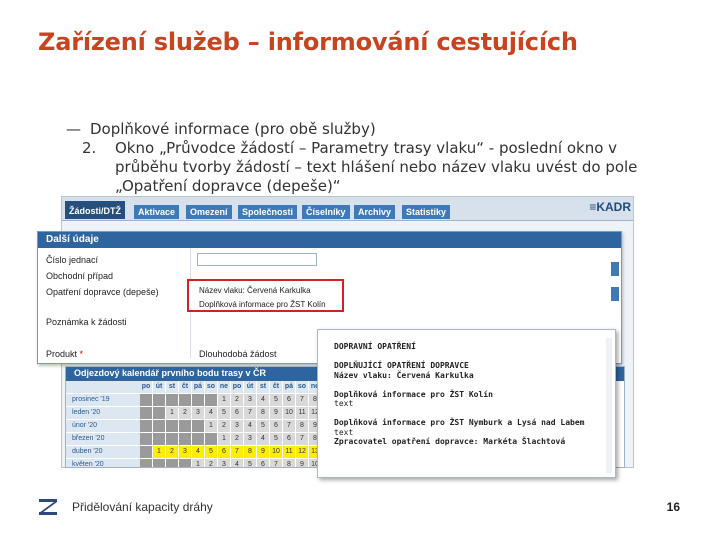 Image resolution: width=720 pixels, height=540 pixels. I want to click on popup-line: text, so click(344, 432).